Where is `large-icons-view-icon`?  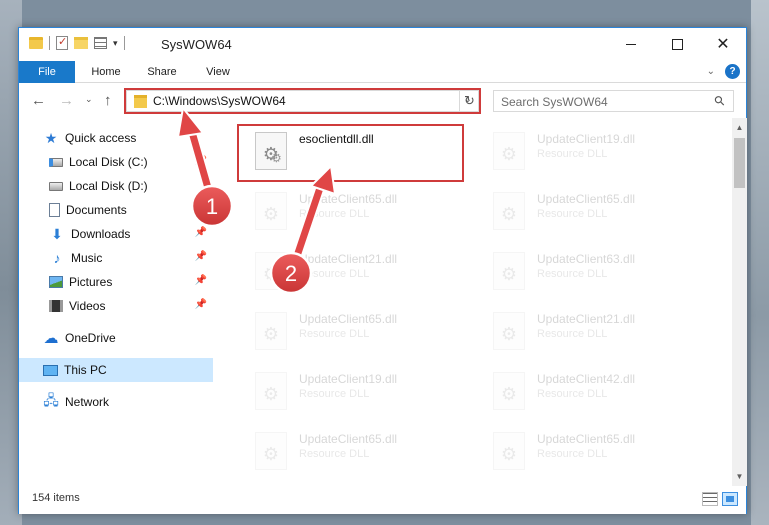 large-icons-view-icon is located at coordinates (730, 499).